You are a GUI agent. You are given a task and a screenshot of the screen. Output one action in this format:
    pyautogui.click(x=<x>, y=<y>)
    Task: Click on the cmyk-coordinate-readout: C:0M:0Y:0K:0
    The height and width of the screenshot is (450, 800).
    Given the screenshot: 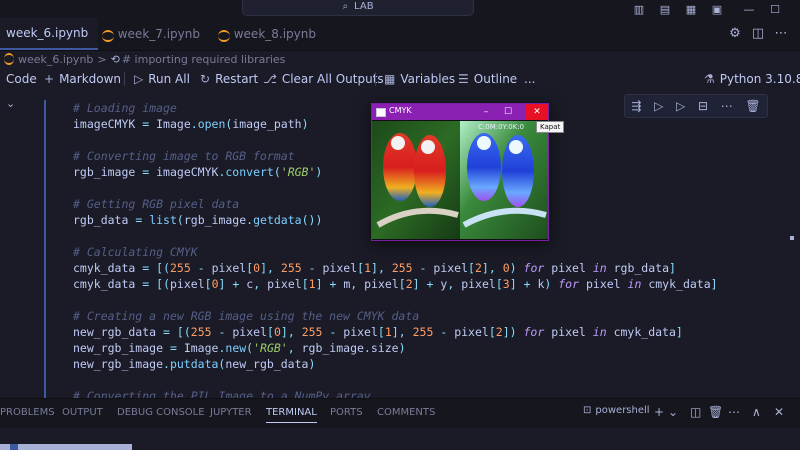 What is the action you would take?
    pyautogui.click(x=501, y=127)
    